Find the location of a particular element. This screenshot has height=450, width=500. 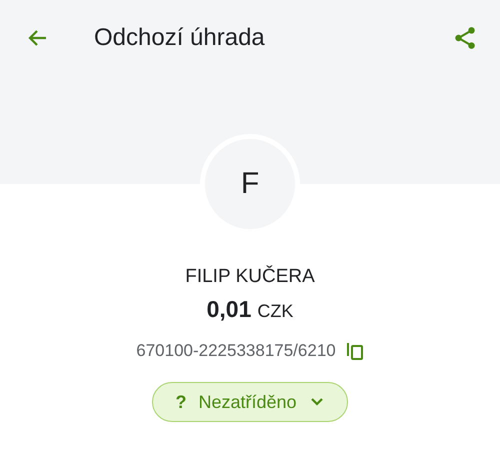

amount: 0,01 is located at coordinates (229, 309).